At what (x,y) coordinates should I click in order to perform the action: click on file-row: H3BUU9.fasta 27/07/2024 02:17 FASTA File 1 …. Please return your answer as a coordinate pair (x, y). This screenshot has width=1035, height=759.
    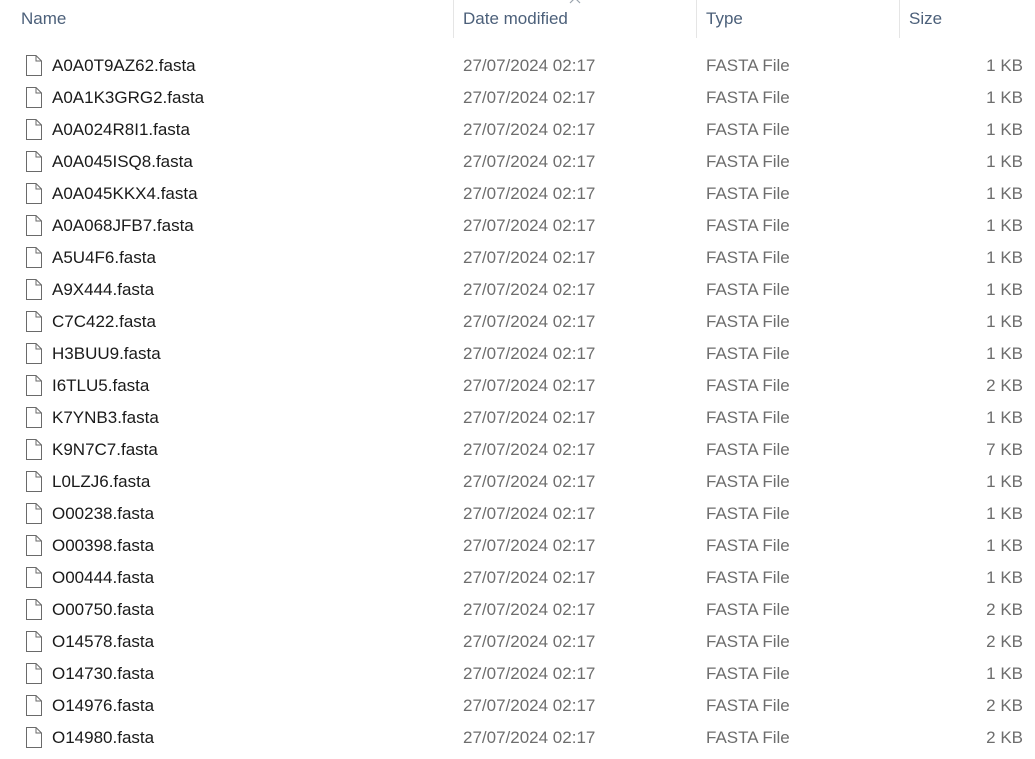
    Looking at the image, I should click on (517, 354).